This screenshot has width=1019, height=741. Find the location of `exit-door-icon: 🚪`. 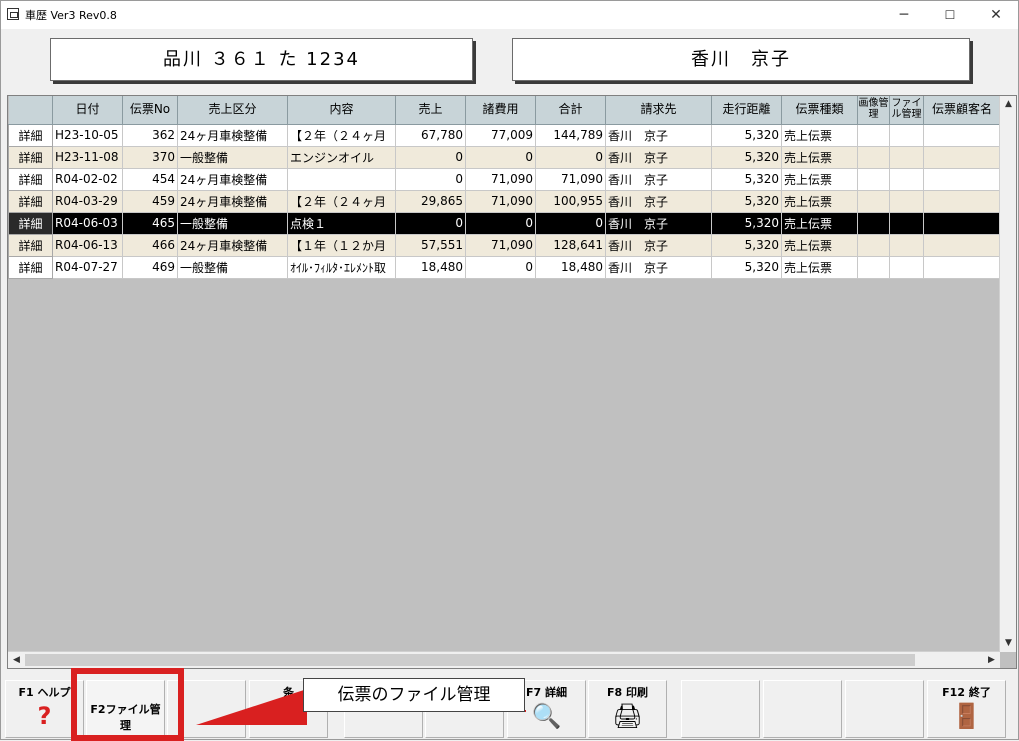

exit-door-icon: 🚪 is located at coordinates (966, 716).